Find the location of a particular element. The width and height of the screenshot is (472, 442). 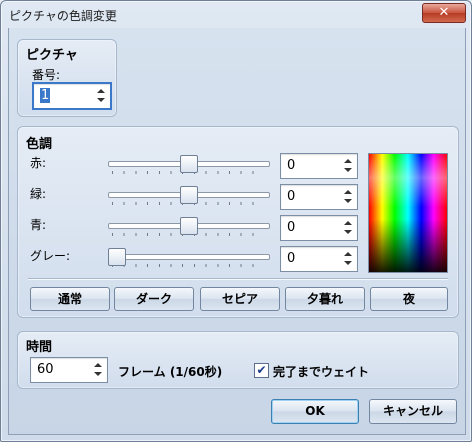

picture-group-title: ピクチャ is located at coordinates (52, 55).